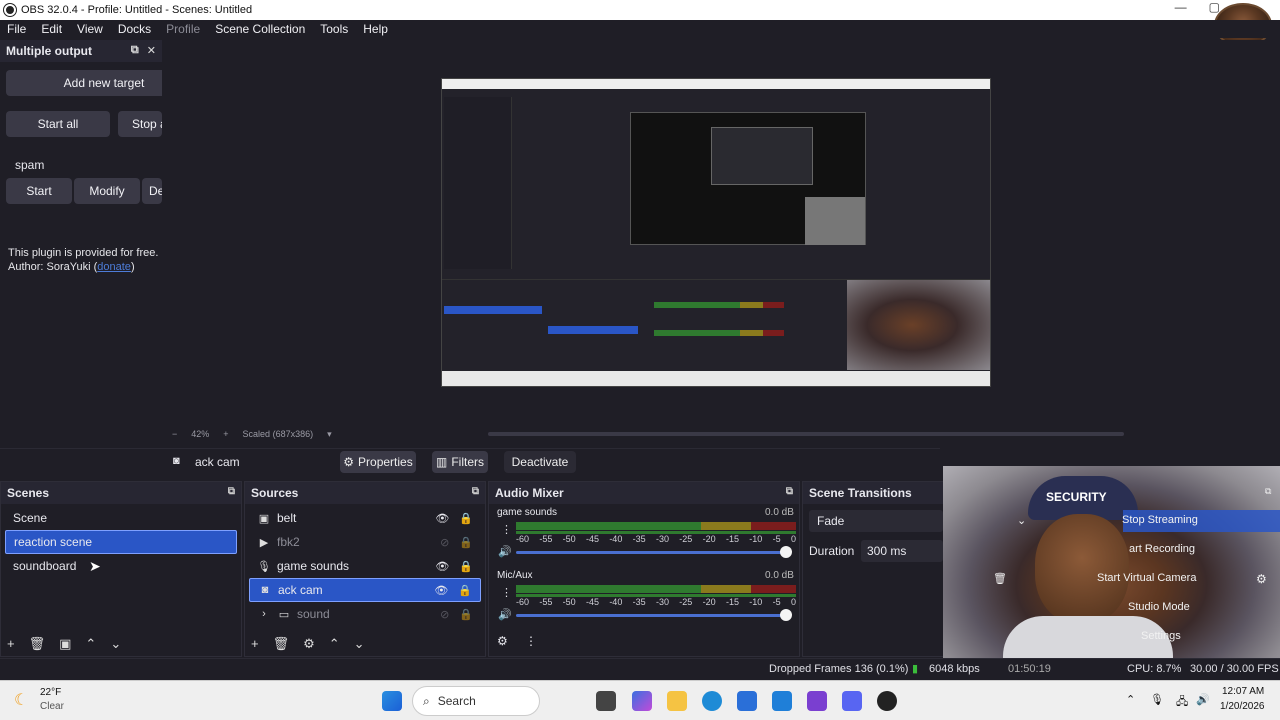 The width and height of the screenshot is (1280, 720). What do you see at coordinates (1146, 578) in the screenshot?
I see `start-virtual-camera-button: Start Virtual Camera` at bounding box center [1146, 578].